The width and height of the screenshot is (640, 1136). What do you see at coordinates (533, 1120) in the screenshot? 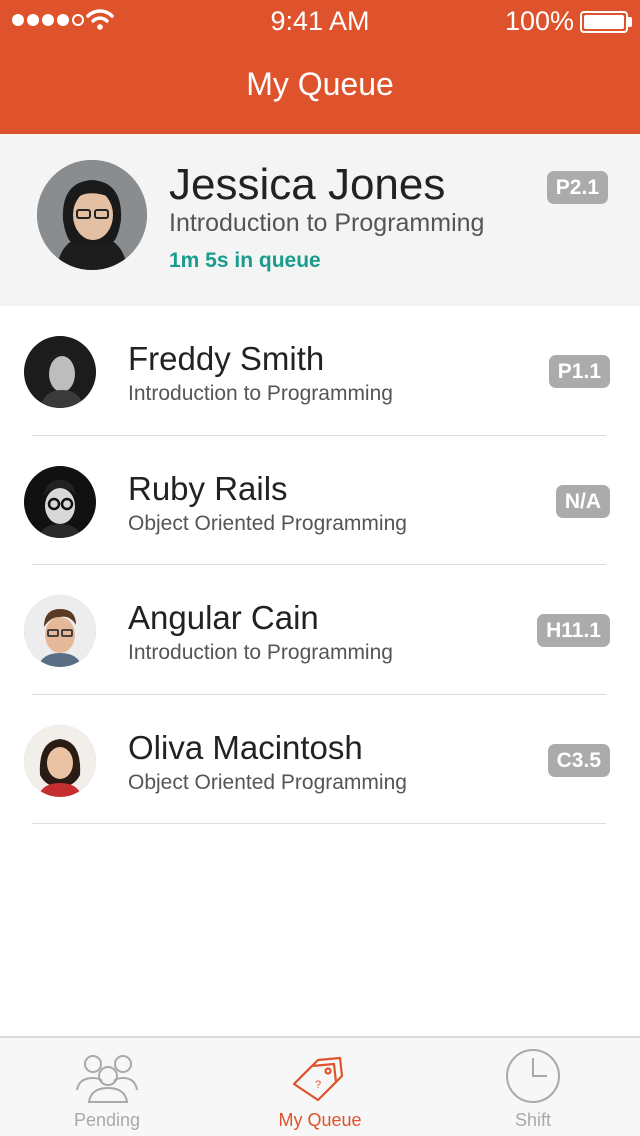
I see `tab-label: Shift` at bounding box center [533, 1120].